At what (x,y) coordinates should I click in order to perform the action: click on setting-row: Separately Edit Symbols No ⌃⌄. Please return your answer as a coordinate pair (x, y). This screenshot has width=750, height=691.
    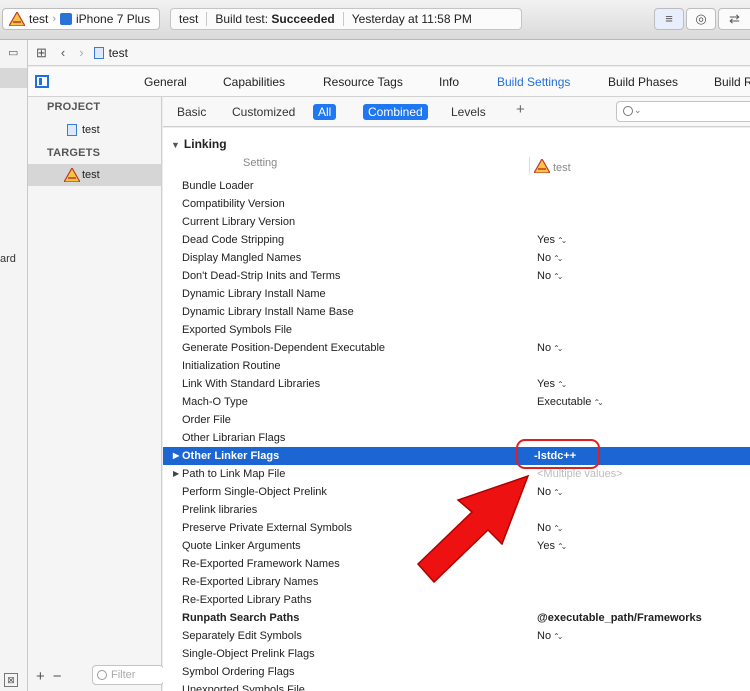
    Looking at the image, I should click on (456, 636).